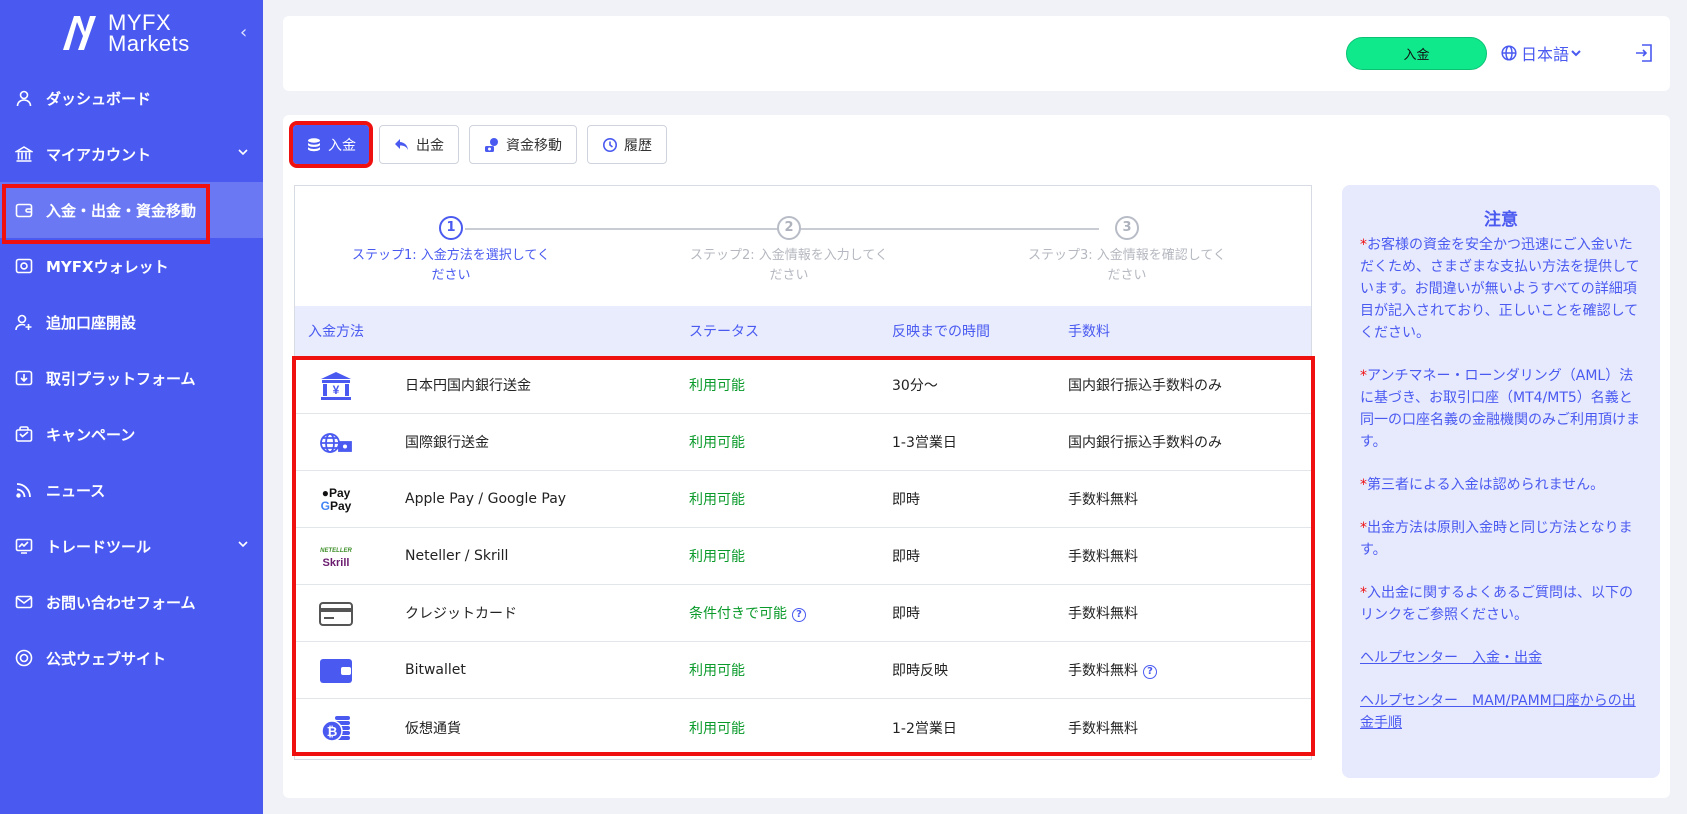 The height and width of the screenshot is (814, 1687). Describe the element at coordinates (941, 332) in the screenshot. I see `header-time: 反映までの時間` at that location.